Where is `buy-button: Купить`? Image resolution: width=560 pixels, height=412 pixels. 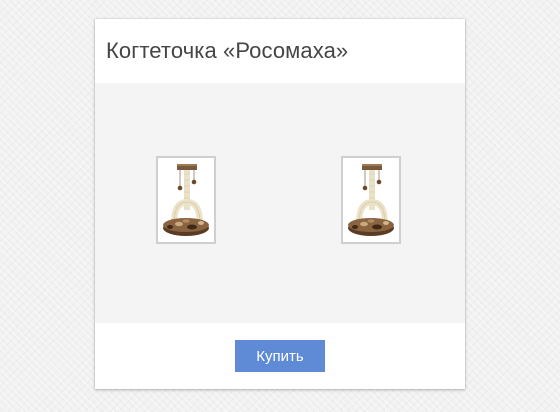 buy-button: Купить is located at coordinates (280, 356).